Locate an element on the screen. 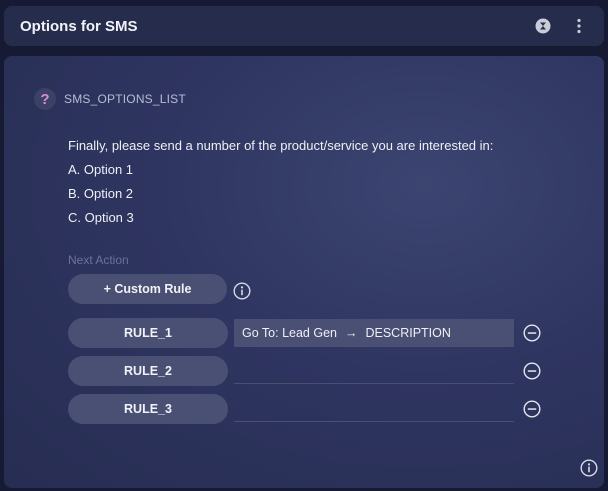 The height and width of the screenshot is (491, 608). message-line: C. Option 3 is located at coordinates (101, 217).